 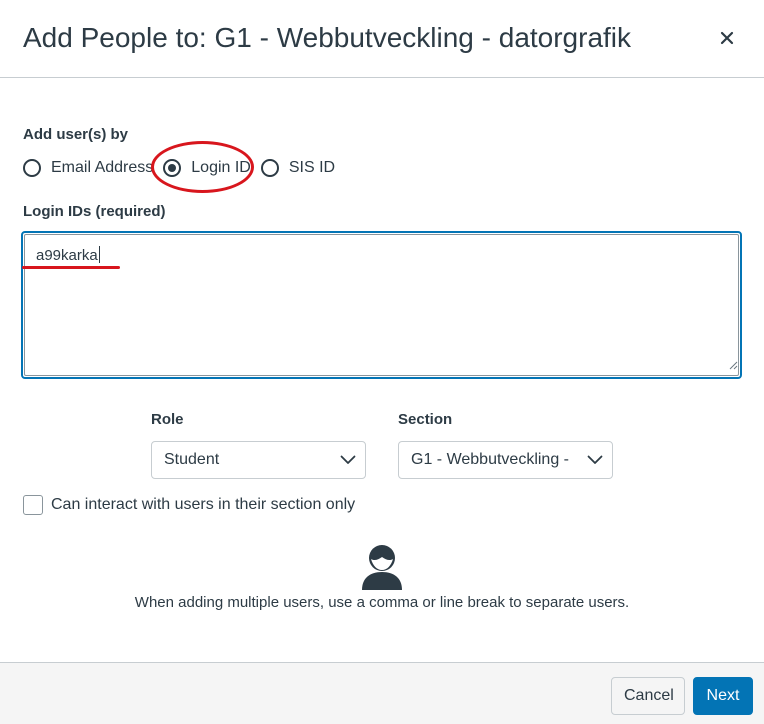 I want to click on login-ids-textarea-content: a99karka, so click(x=68, y=255).